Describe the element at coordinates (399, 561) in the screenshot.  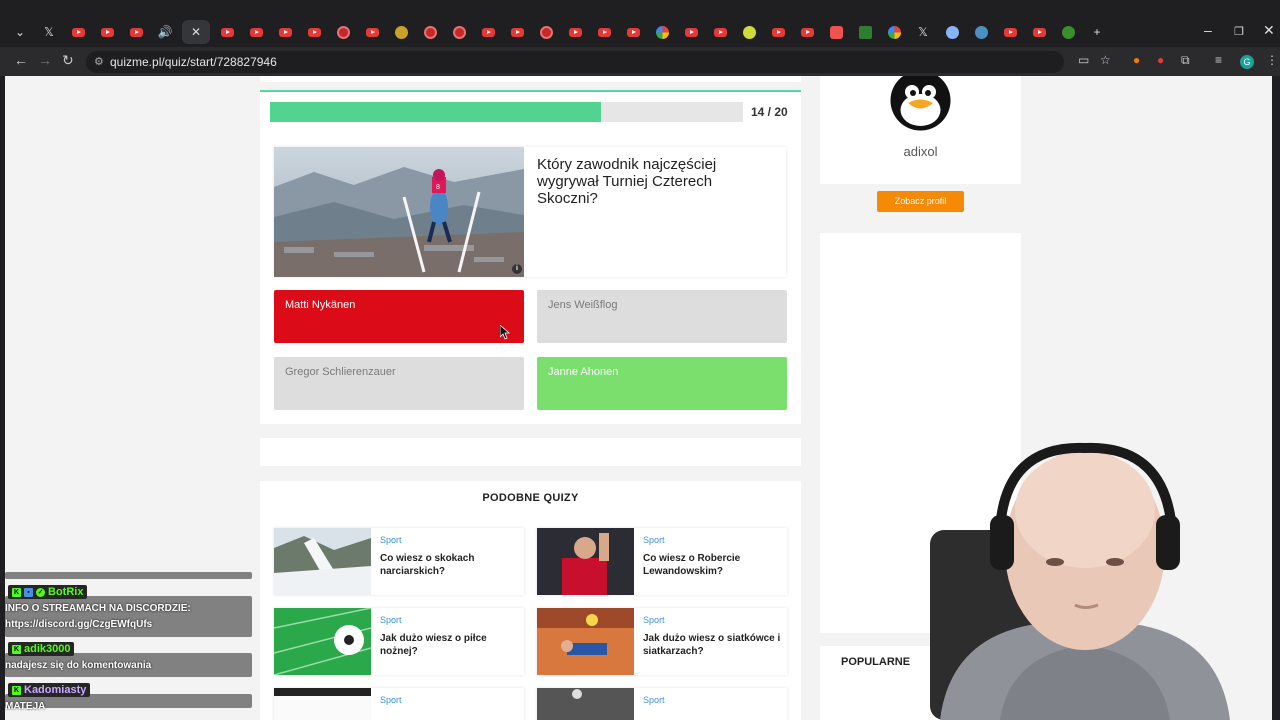
I see `similar-quiz-item: Sport Co wiesz o skokach narciarskich?` at that location.